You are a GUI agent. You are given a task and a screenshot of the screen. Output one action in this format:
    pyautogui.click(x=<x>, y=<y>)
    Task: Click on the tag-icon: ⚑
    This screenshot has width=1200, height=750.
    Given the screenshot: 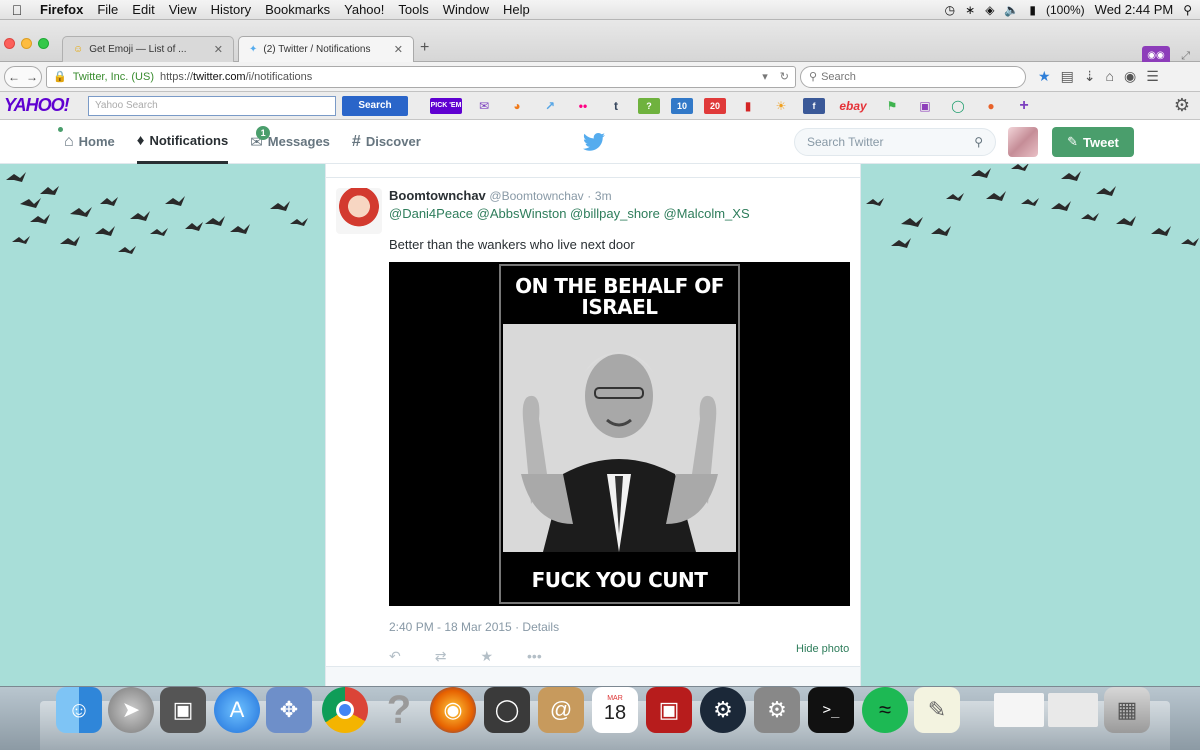 What is the action you would take?
    pyautogui.click(x=892, y=106)
    